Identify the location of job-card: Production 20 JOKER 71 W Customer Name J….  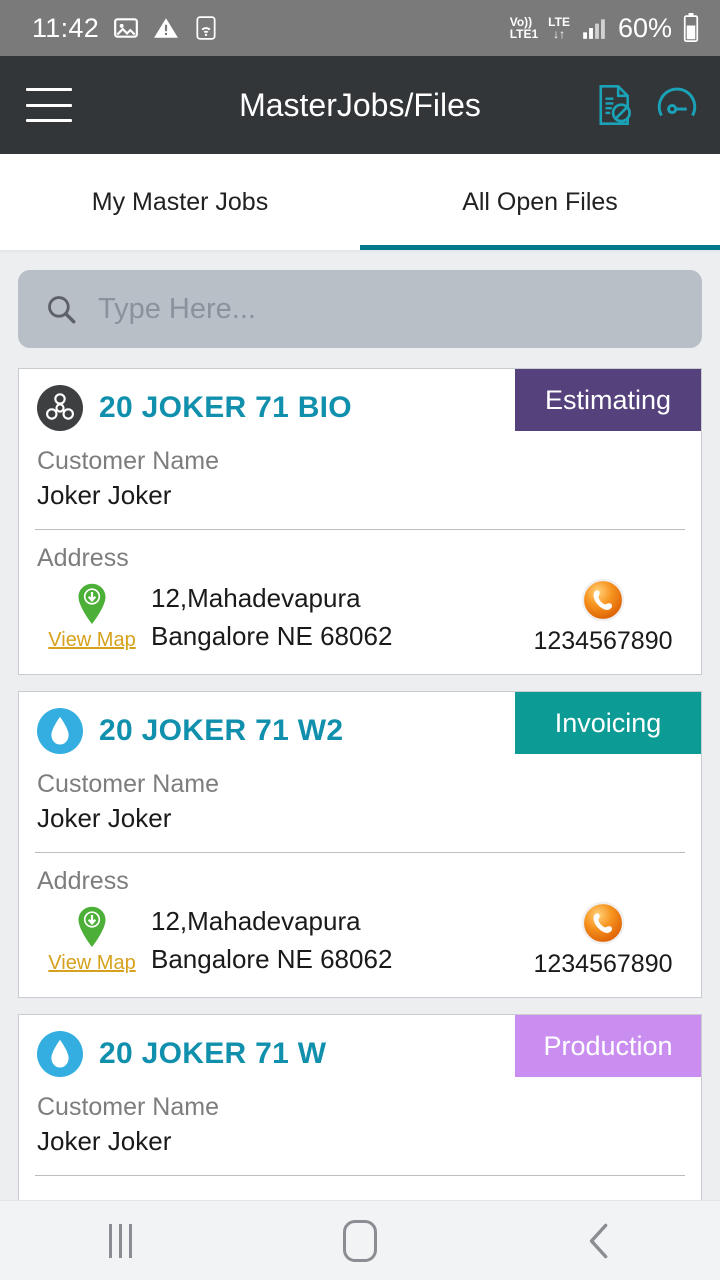
(360, 1107).